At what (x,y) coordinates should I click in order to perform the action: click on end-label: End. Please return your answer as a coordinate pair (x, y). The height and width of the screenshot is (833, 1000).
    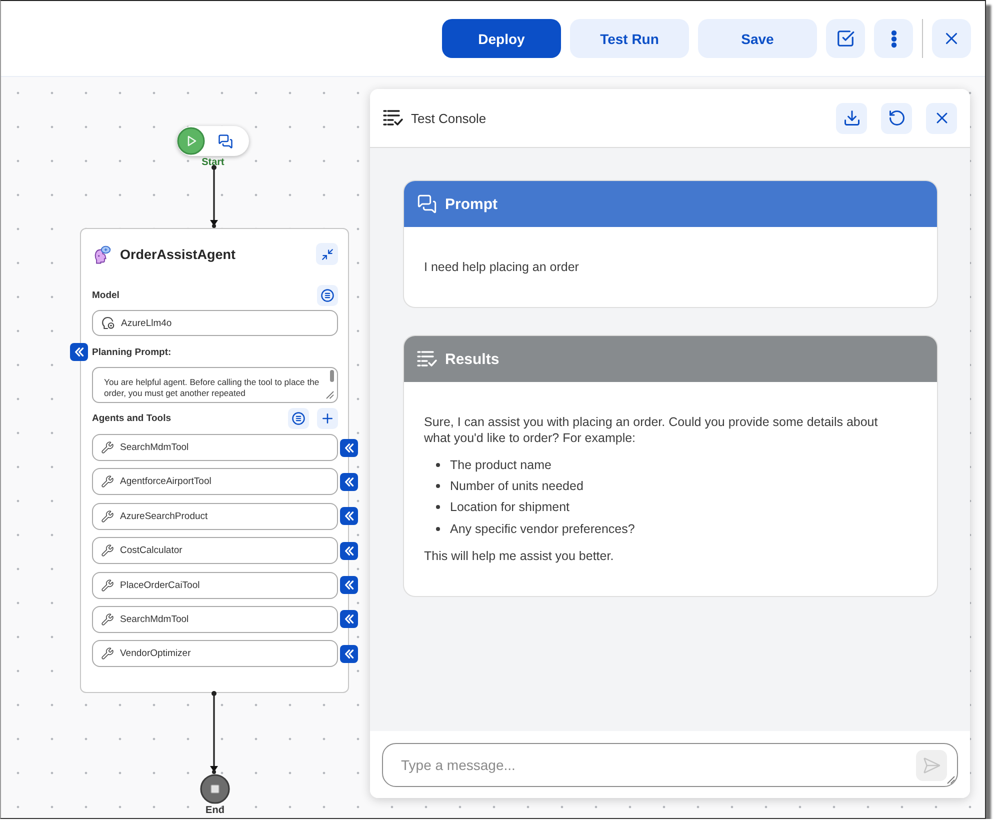
    Looking at the image, I should click on (215, 811).